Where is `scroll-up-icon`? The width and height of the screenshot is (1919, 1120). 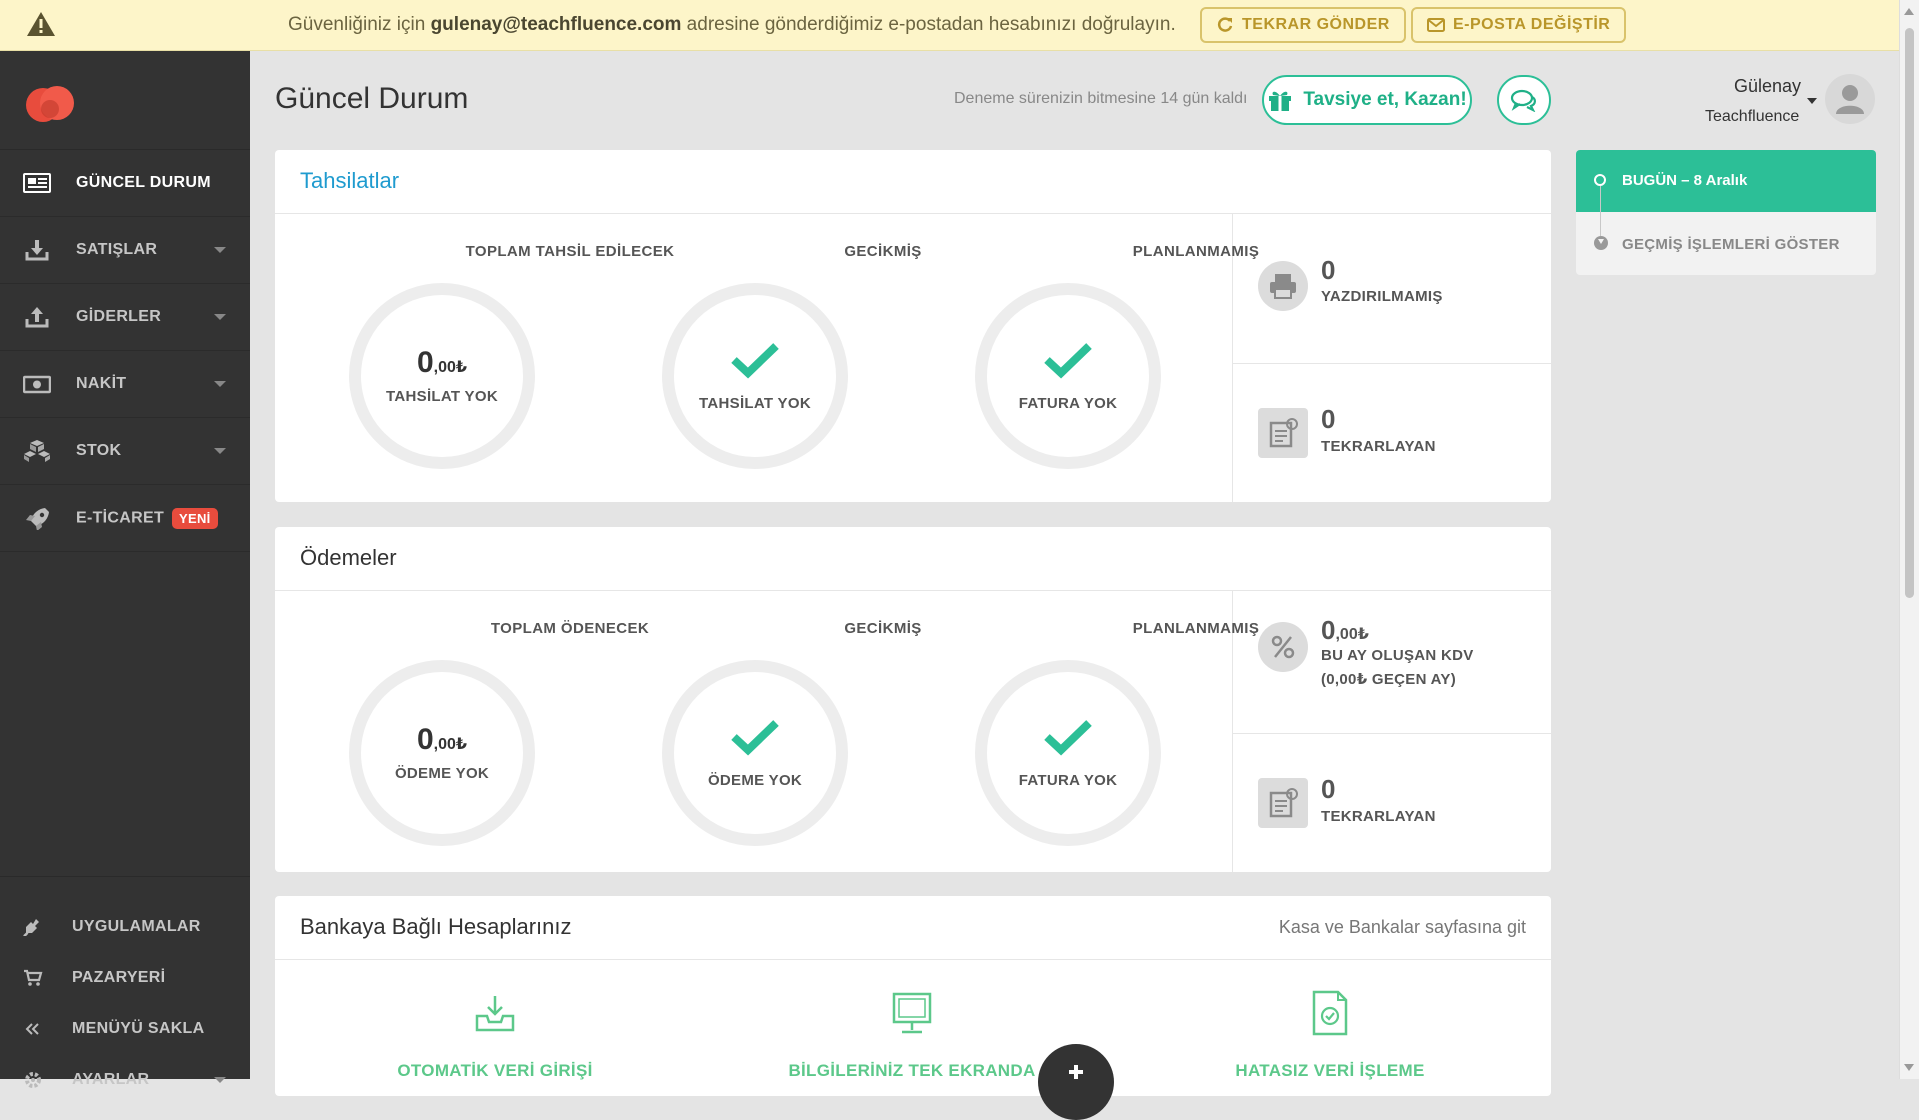 scroll-up-icon is located at coordinates (1909, 11).